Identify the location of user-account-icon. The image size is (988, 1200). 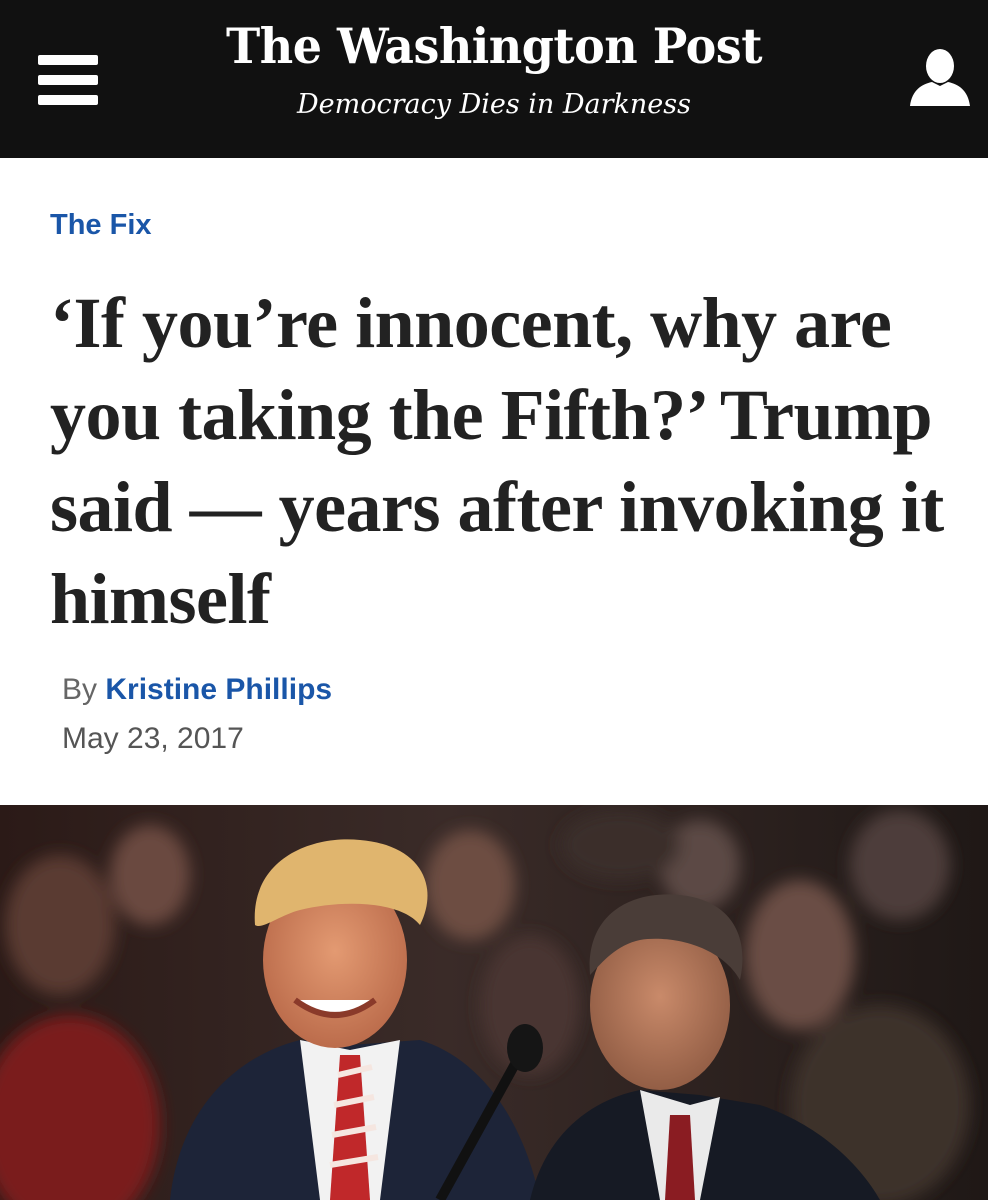
(940, 77).